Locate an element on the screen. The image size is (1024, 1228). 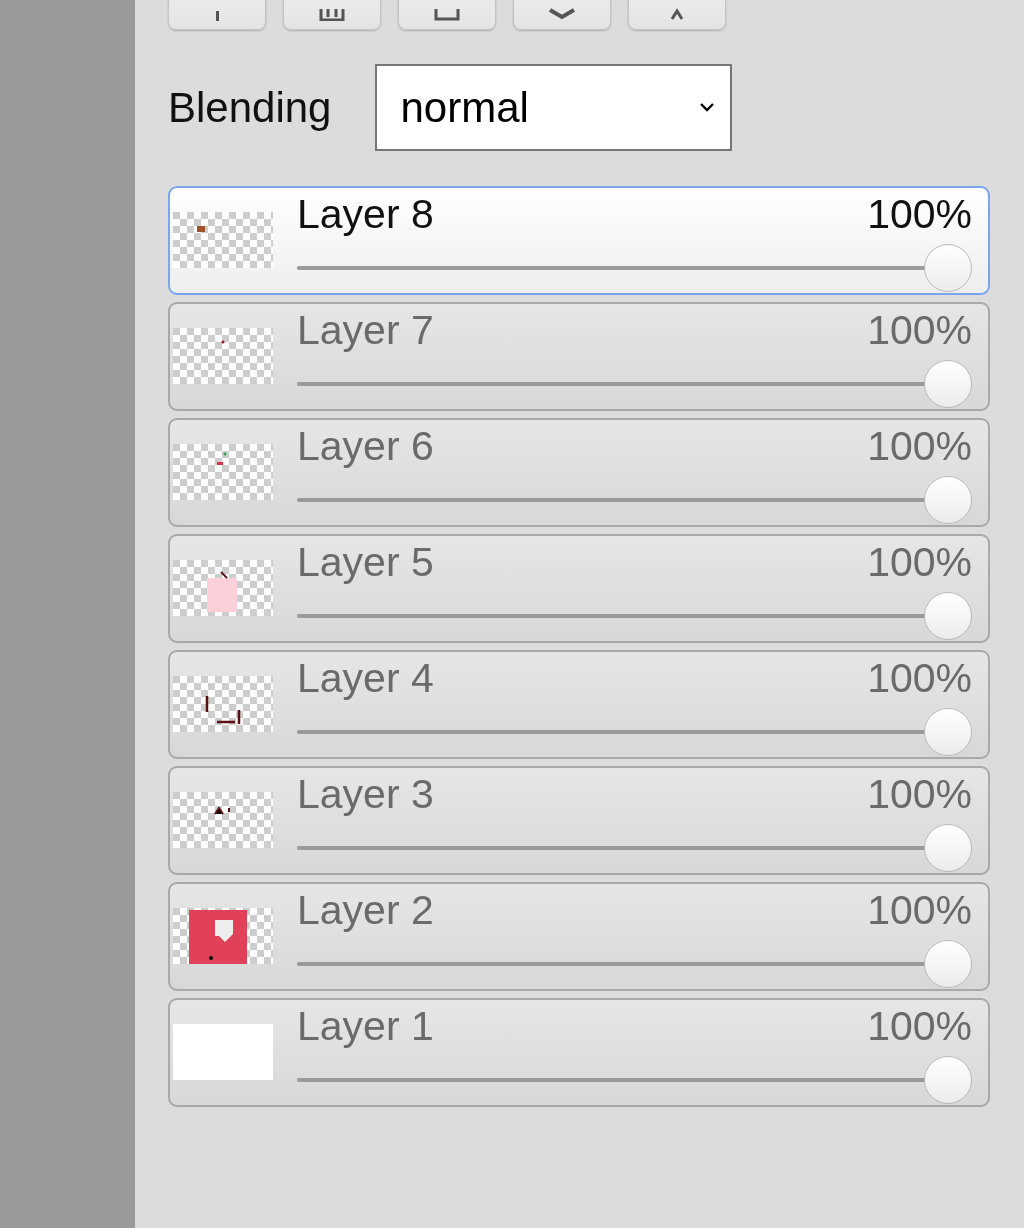
layer-item: Layer 1 100% is located at coordinates (579, 1052).